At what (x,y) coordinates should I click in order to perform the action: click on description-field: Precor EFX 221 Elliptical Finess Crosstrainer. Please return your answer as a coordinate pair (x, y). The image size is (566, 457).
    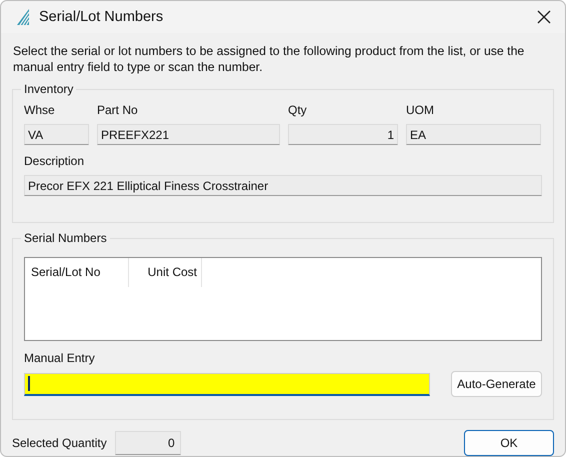
    Looking at the image, I should click on (283, 185).